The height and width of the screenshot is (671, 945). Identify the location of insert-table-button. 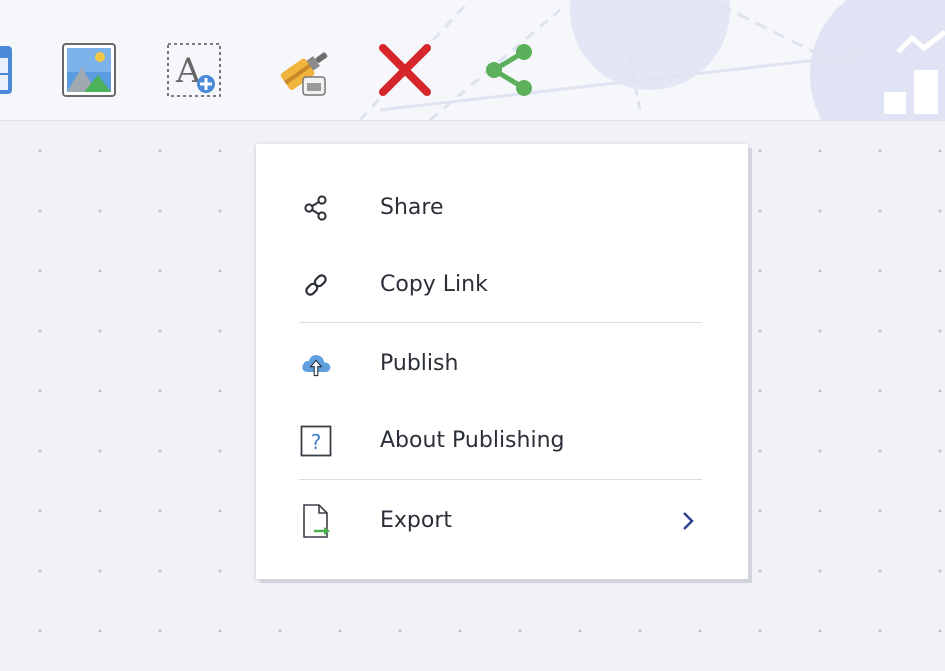
(9, 70).